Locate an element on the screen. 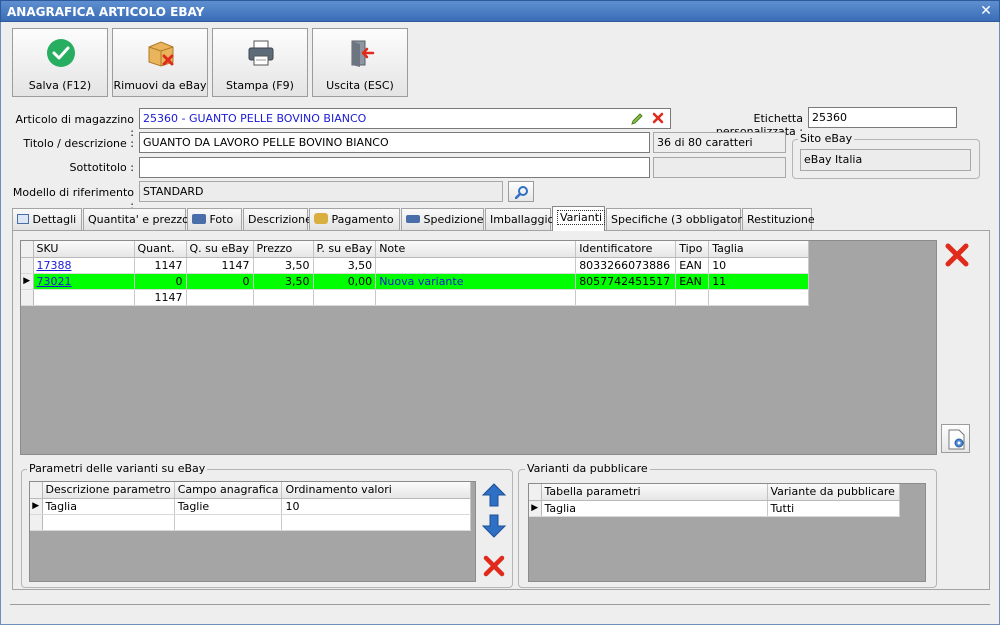 The width and height of the screenshot is (1000, 625). char-counter: 36 di 80 caratteri is located at coordinates (719, 142).